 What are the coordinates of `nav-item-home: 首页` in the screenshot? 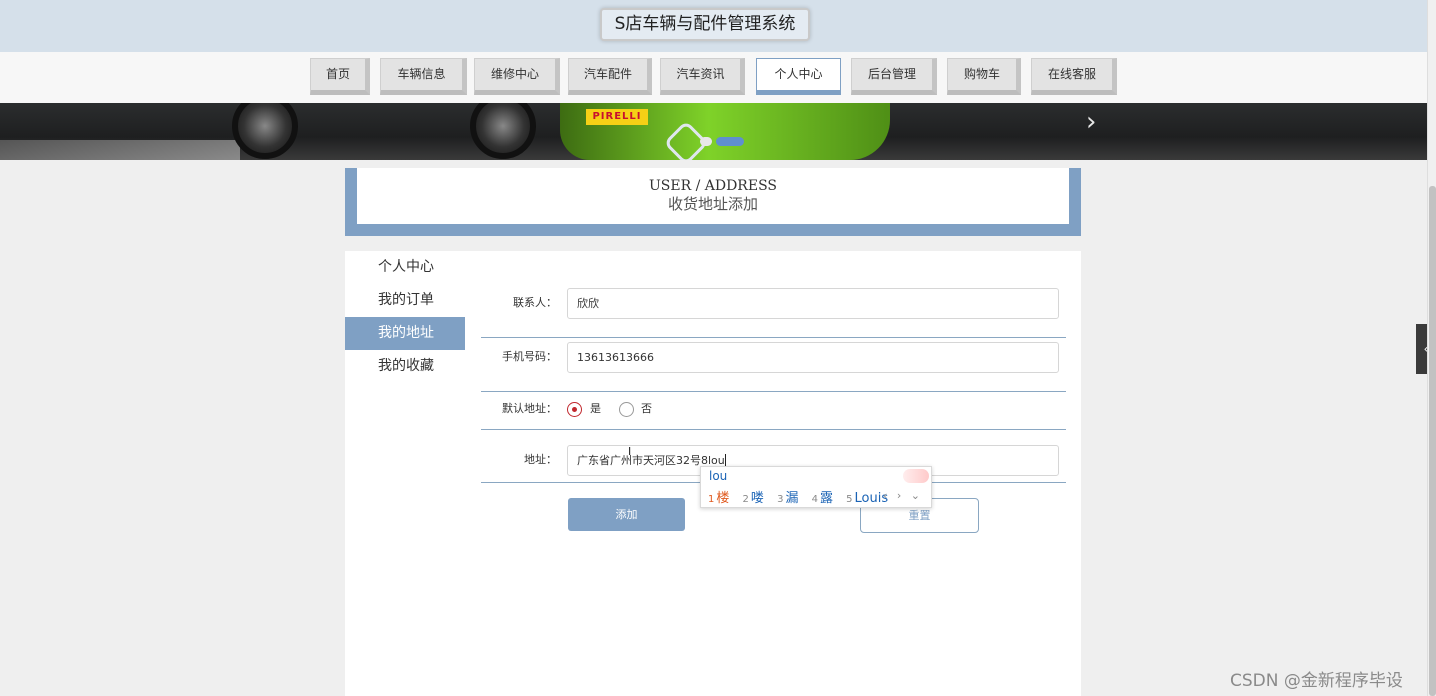 It's located at (340, 76).